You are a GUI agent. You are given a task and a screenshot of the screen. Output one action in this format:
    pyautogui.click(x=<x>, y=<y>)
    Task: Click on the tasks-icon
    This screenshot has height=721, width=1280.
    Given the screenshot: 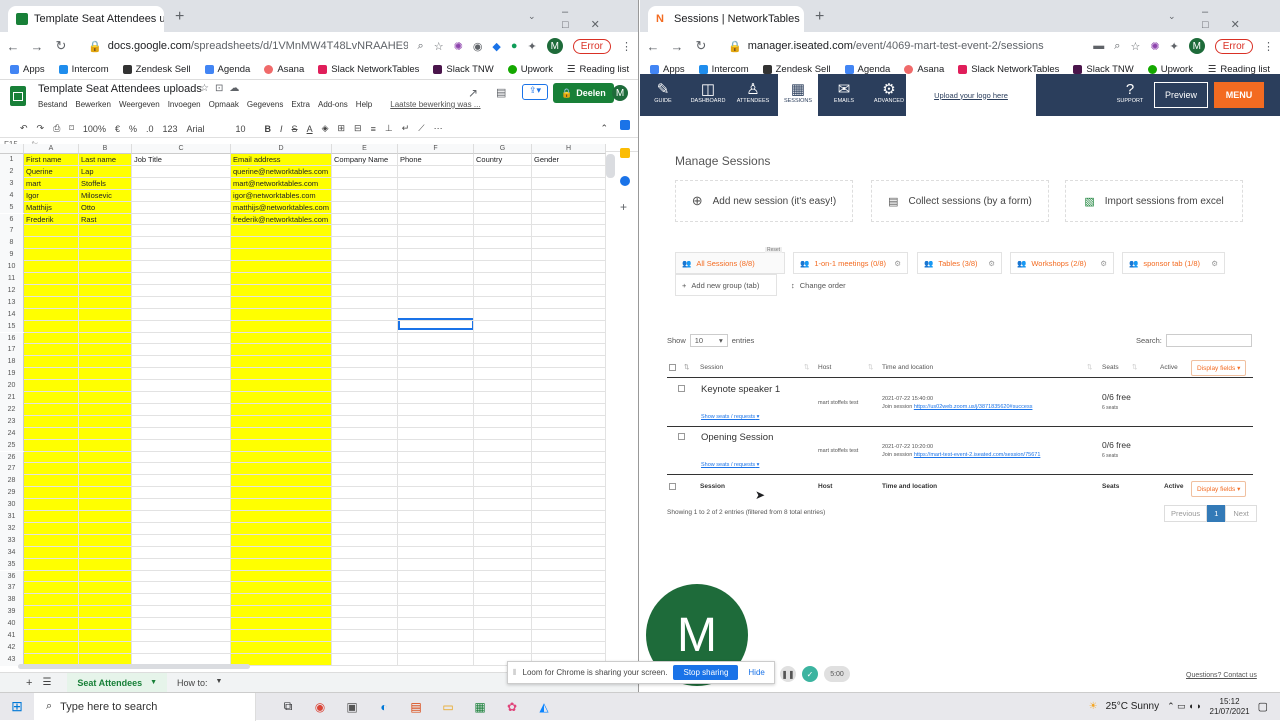 What is the action you would take?
    pyautogui.click(x=625, y=181)
    